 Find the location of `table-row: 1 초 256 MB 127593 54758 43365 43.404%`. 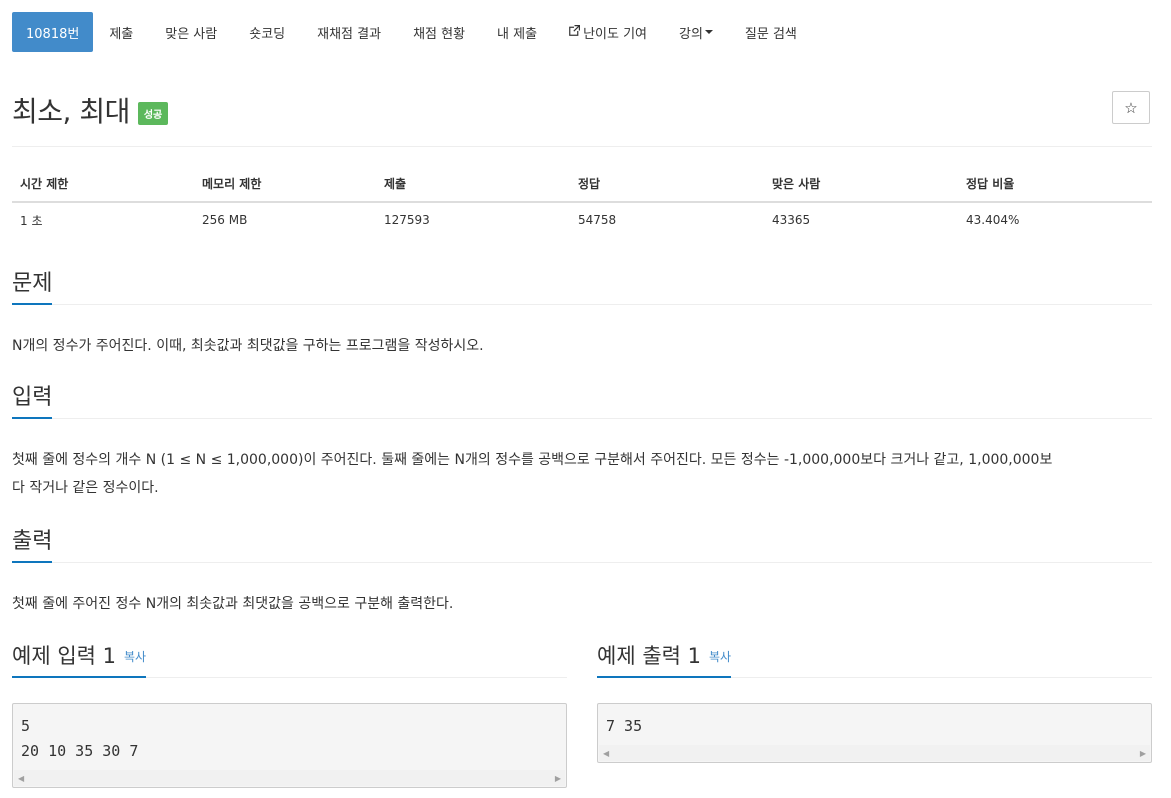

table-row: 1 초 256 MB 127593 54758 43365 43.404% is located at coordinates (582, 219).